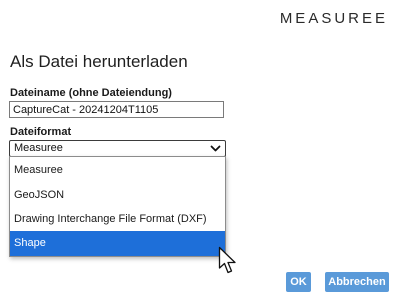  I want to click on format-option-geojson: GeoJSON, so click(117, 195).